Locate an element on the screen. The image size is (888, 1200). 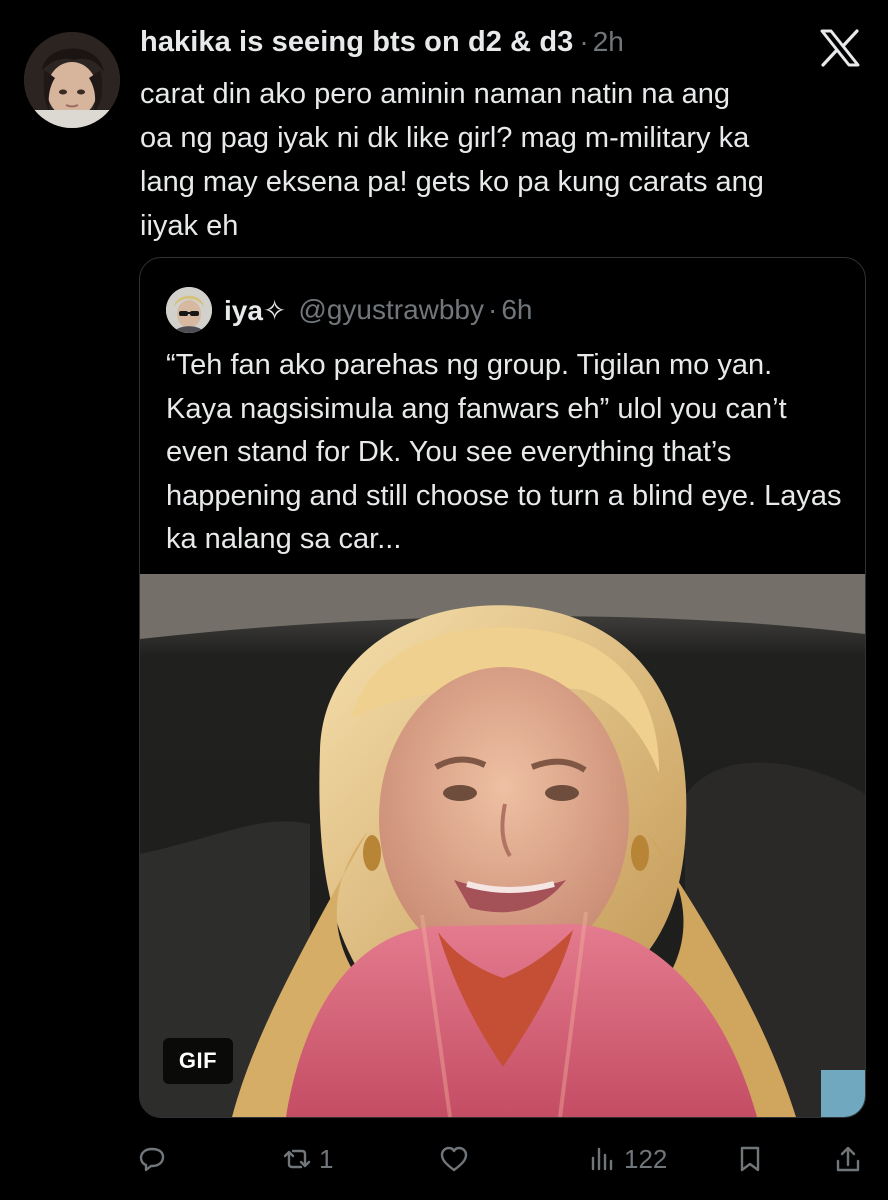
repost-count: 1 is located at coordinates (326, 1158).